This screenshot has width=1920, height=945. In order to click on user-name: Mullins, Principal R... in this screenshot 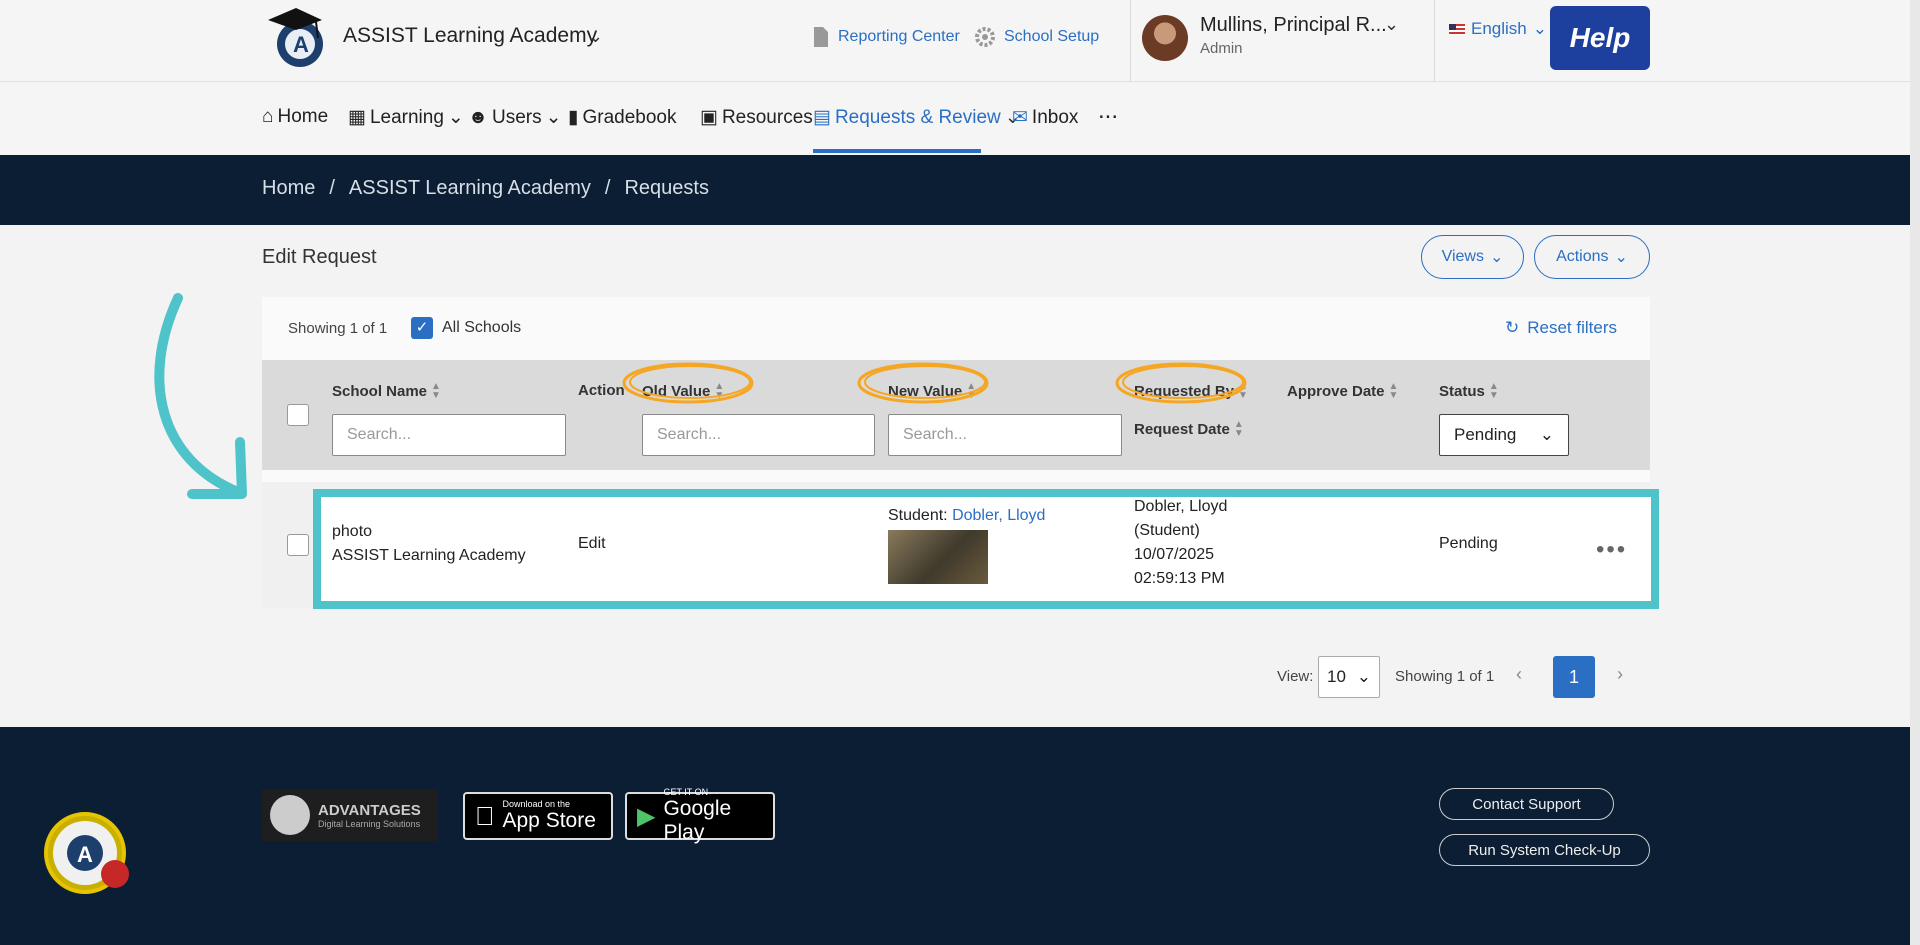, I will do `click(1293, 25)`.